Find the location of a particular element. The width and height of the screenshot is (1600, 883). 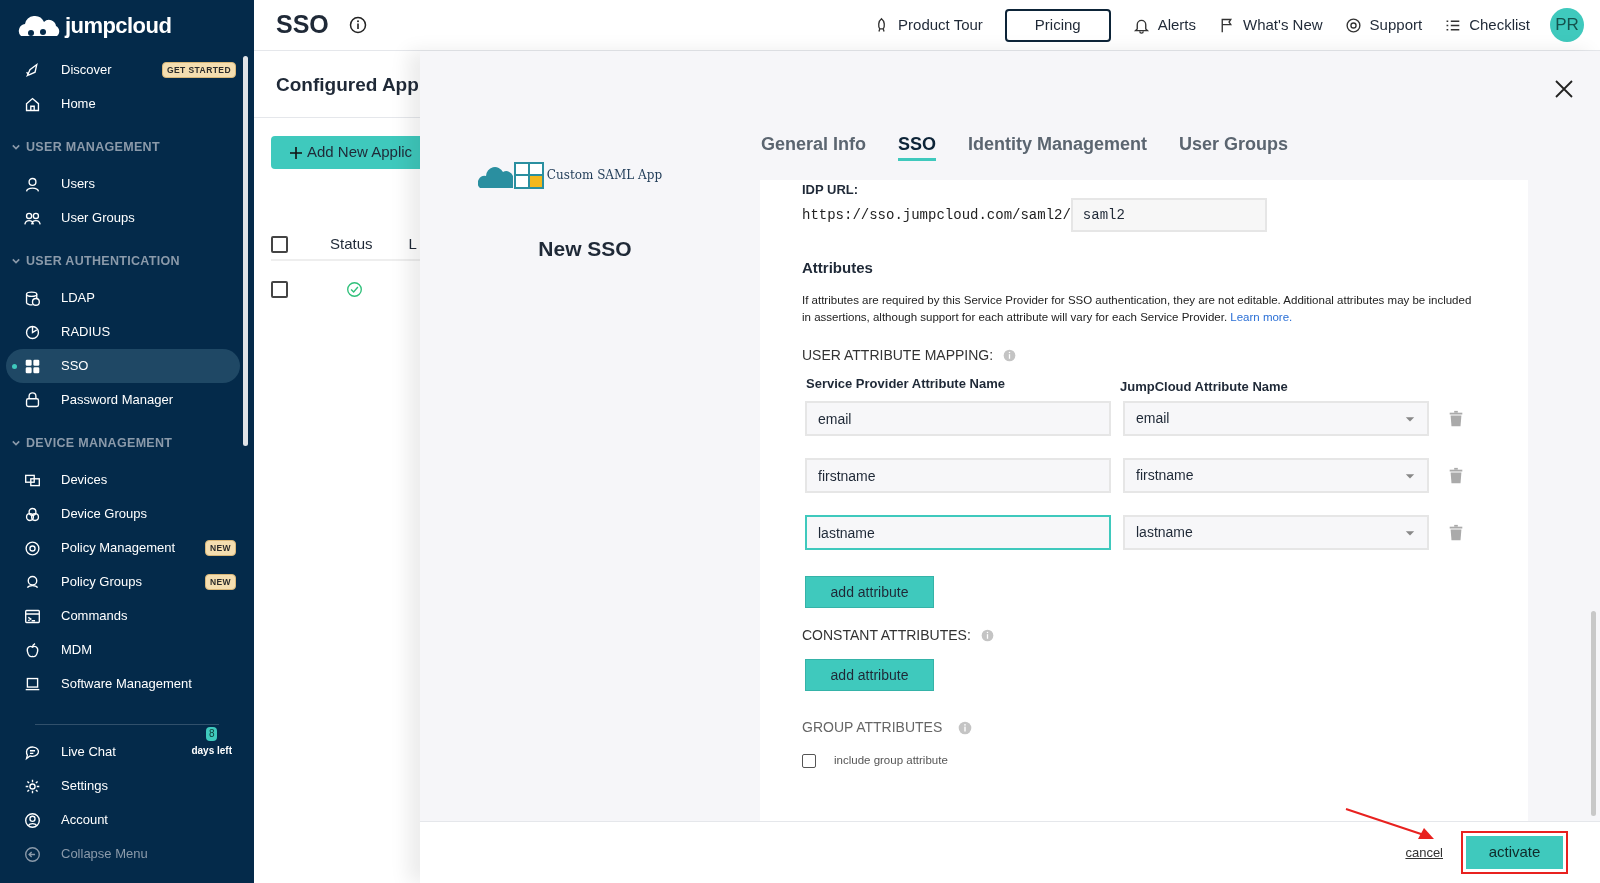

dropdown: email is located at coordinates (1276, 418).